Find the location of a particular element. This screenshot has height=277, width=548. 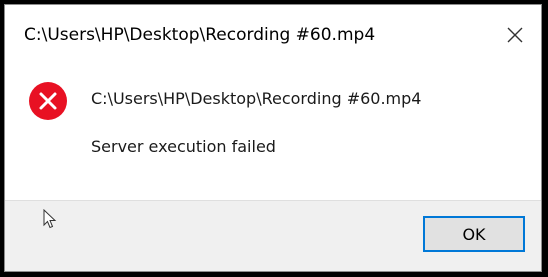

file-path-text: C:\Users\HP\Desktop\Recording #60.mp4 is located at coordinates (256, 98).